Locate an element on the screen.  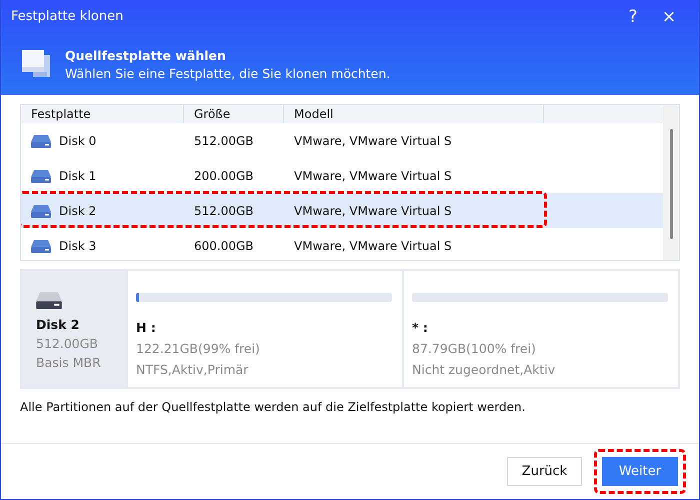
disk-size: 600.00GB is located at coordinates (224, 245).